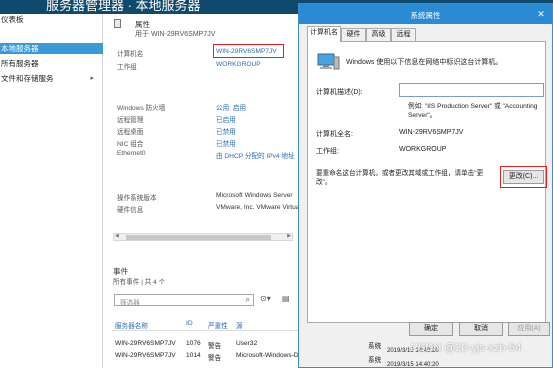 The height and width of the screenshot is (368, 553). What do you see at coordinates (413, 365) in the screenshot?
I see `event-extra-col: 2019/3/15 14:40:20` at bounding box center [413, 365].